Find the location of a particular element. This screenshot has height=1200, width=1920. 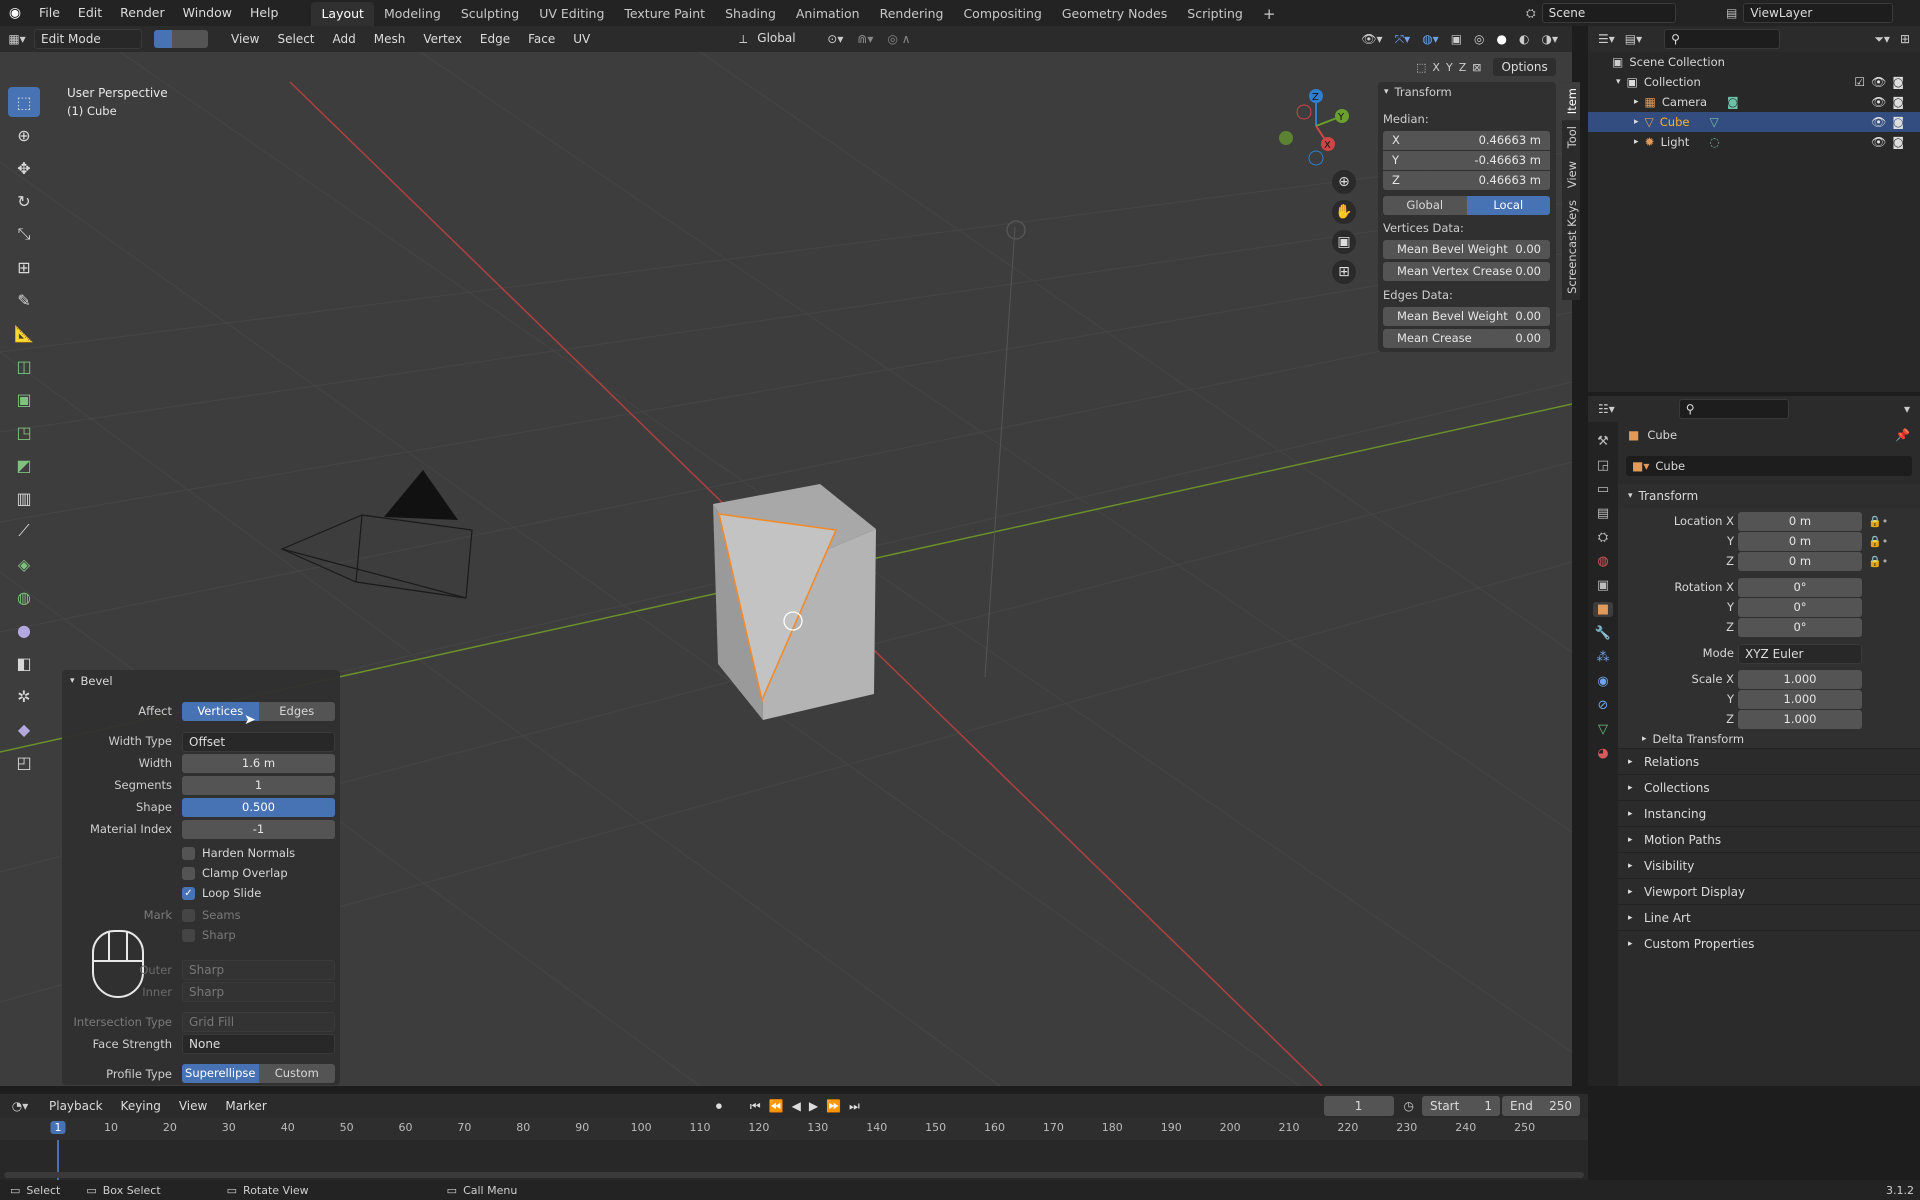

tab-animation: Animation is located at coordinates (828, 14).